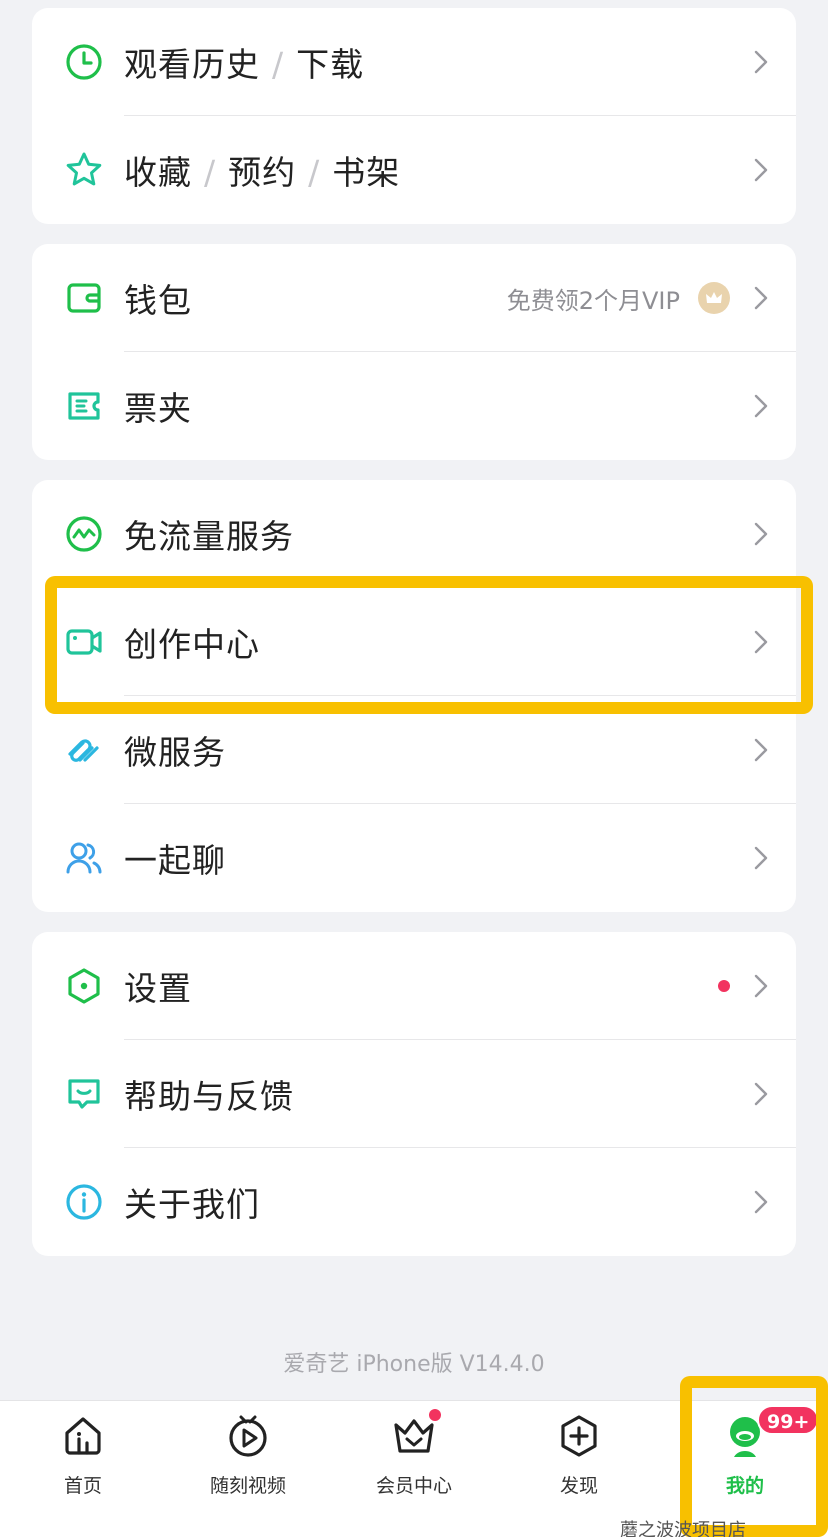  I want to click on settings-label: 设置, so click(158, 988).